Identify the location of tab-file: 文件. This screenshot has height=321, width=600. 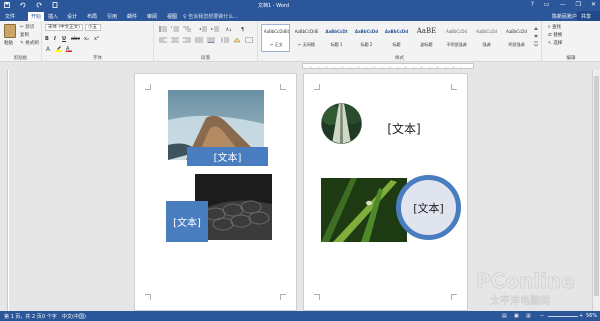
(10, 16).